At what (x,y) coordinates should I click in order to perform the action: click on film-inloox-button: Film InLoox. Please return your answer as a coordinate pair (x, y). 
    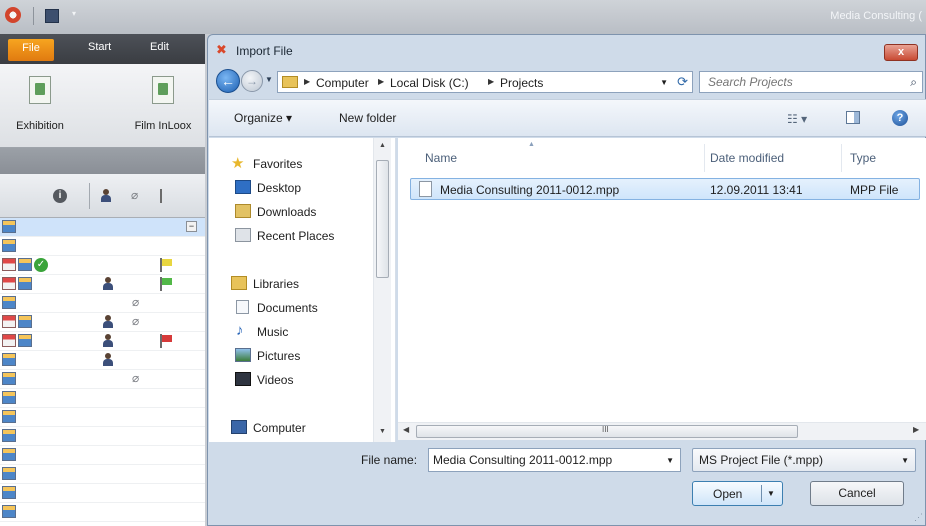
    Looking at the image, I should click on (163, 104).